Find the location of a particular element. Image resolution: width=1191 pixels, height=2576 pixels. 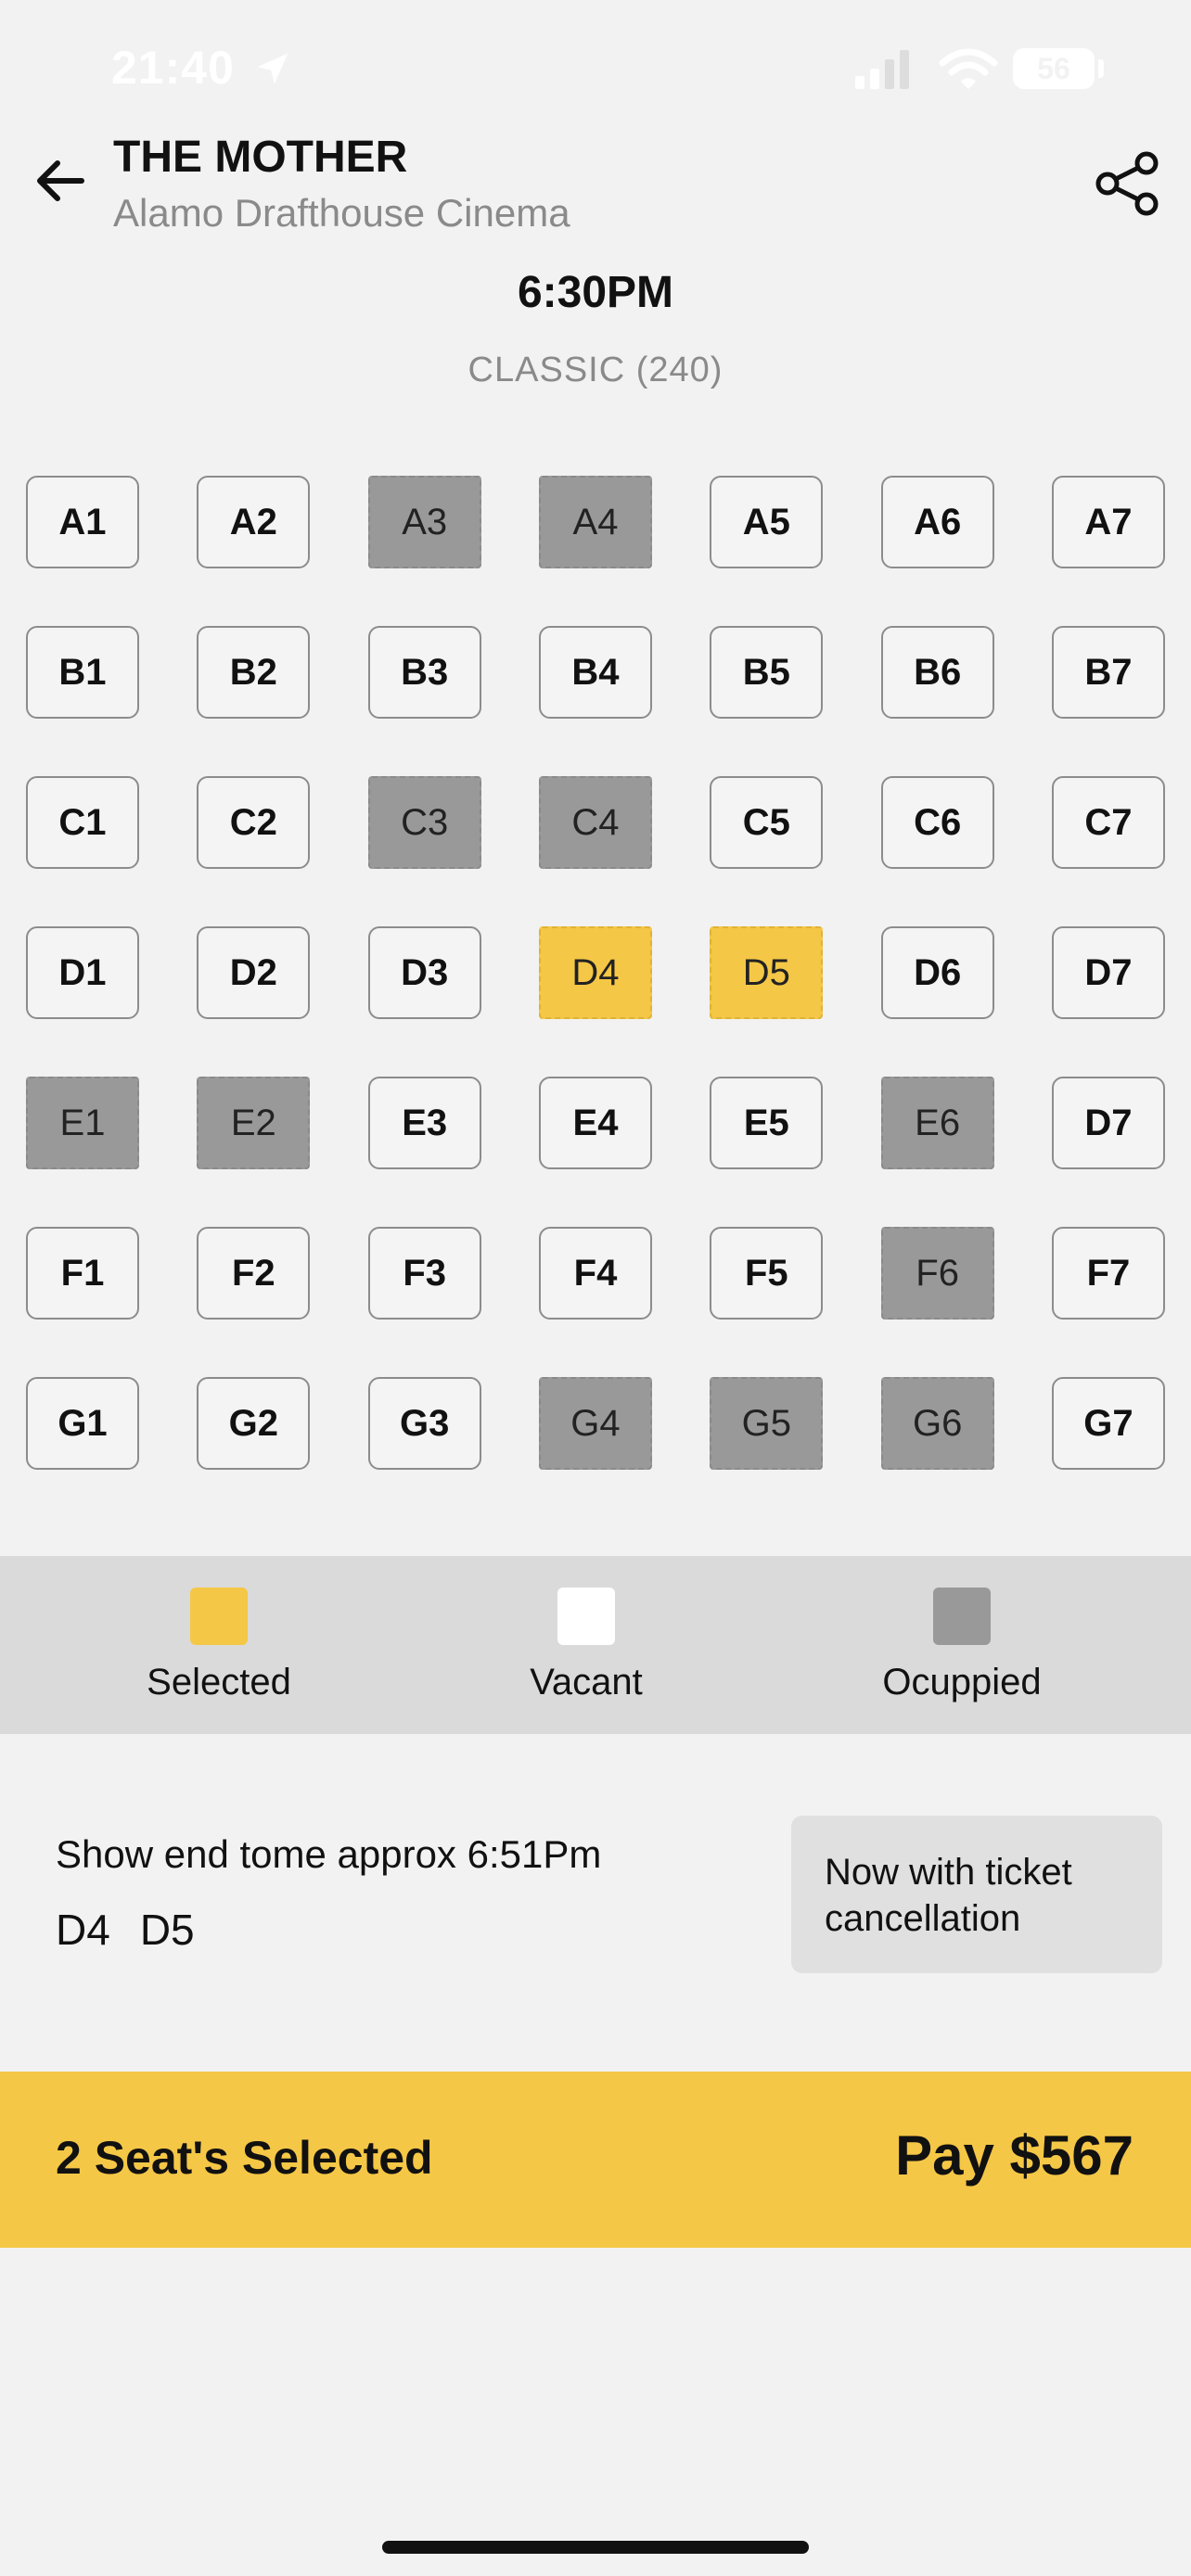

seat-e6-occupied: E6 is located at coordinates (937, 1123).